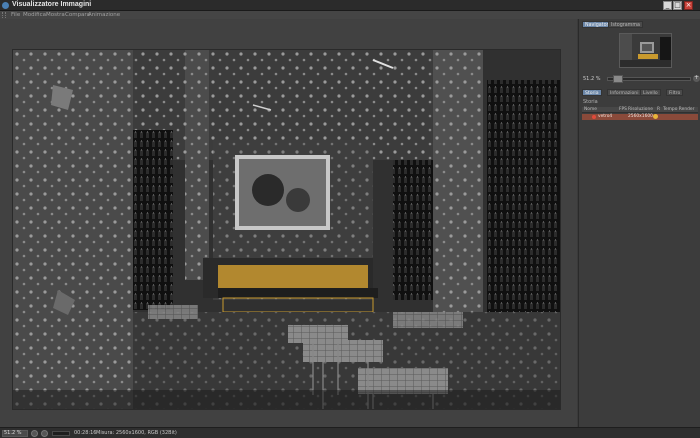  Describe the element at coordinates (104, 15) in the screenshot. I see `menu-animazione: Animazione` at that location.